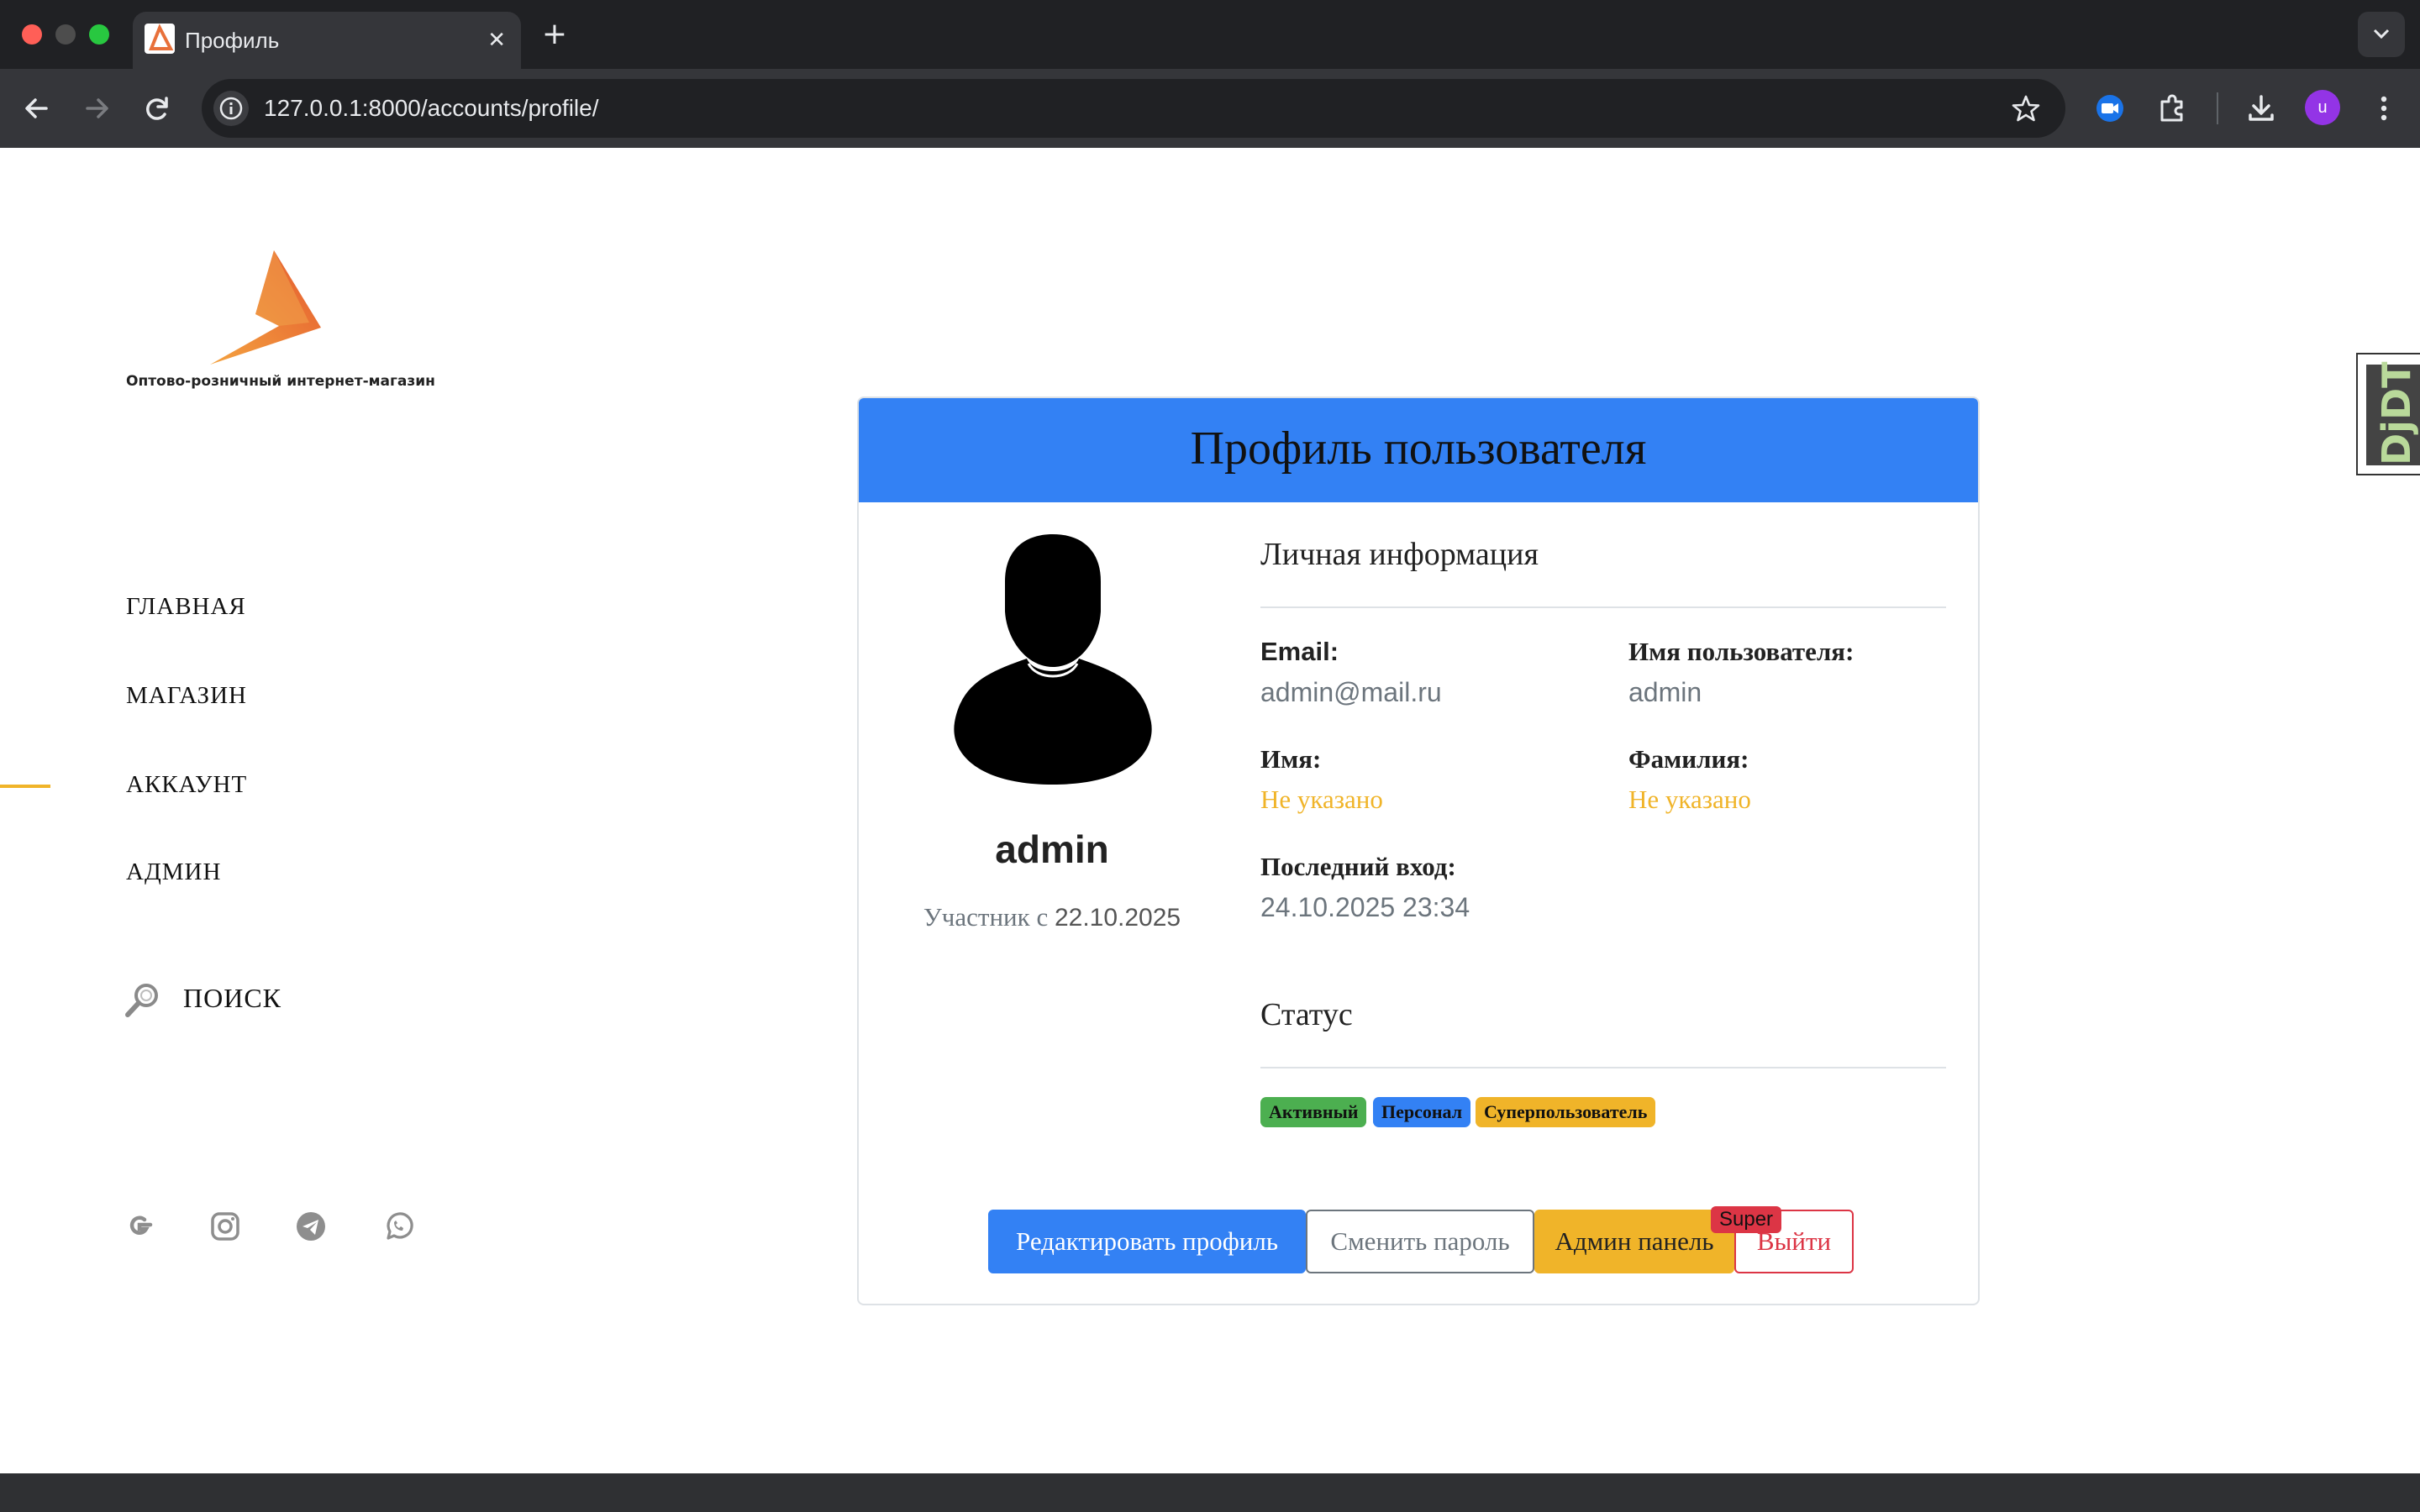  Describe the element at coordinates (1306, 1014) in the screenshot. I see `status-heading: Статус` at that location.